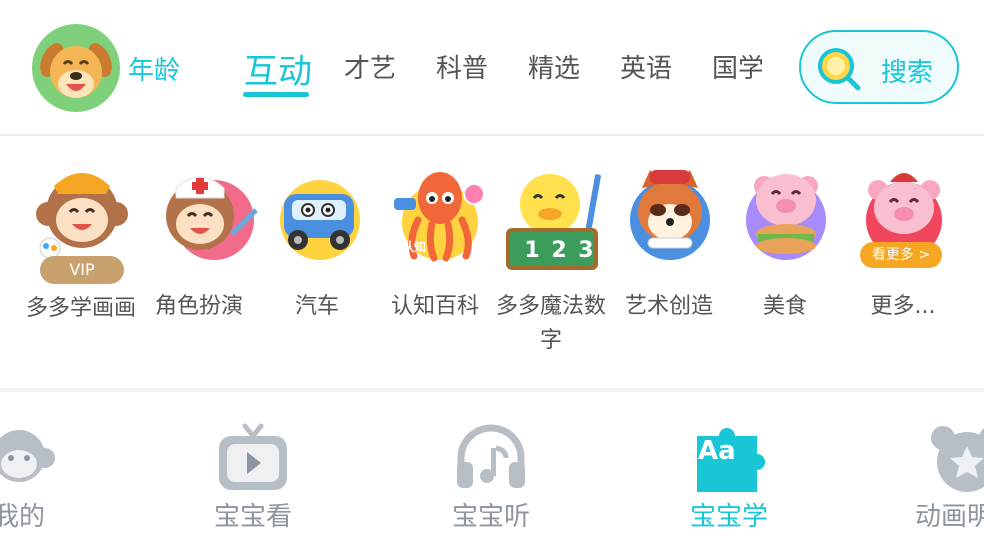  I want to click on category-encyclopedia: 认知 认知百科, so click(435, 274).